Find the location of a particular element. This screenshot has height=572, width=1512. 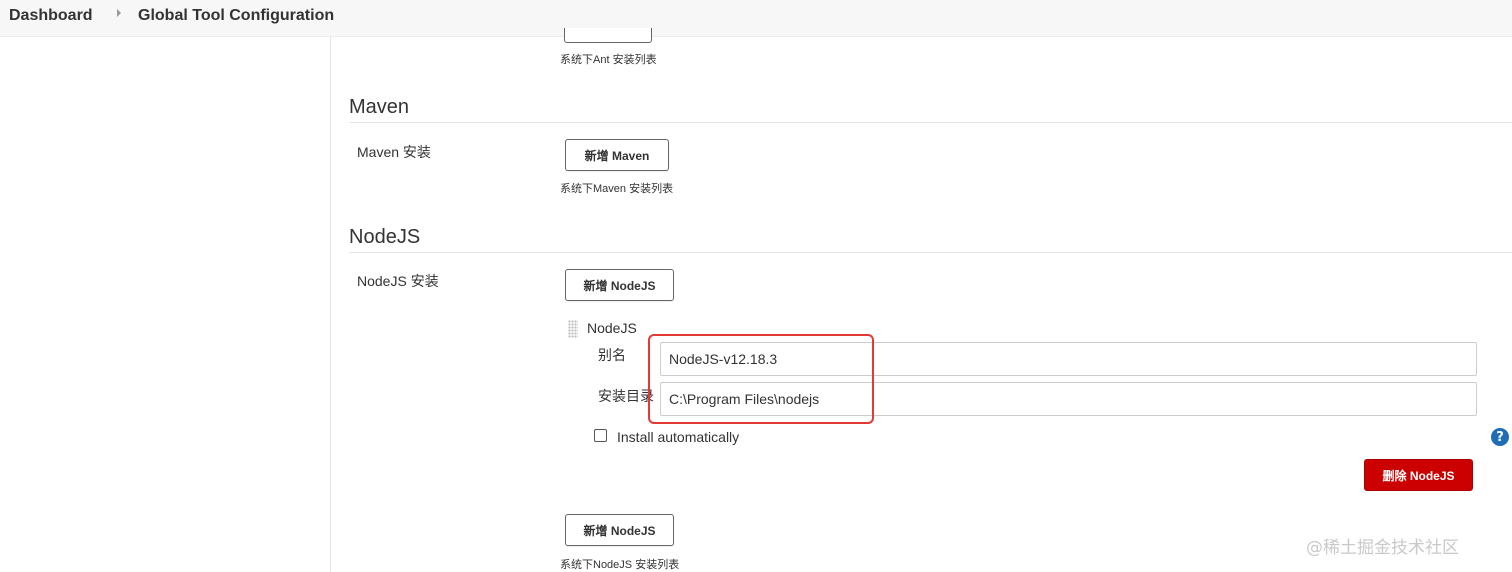

add-nodejs-button-top: 新增 NodeJS is located at coordinates (619, 285).